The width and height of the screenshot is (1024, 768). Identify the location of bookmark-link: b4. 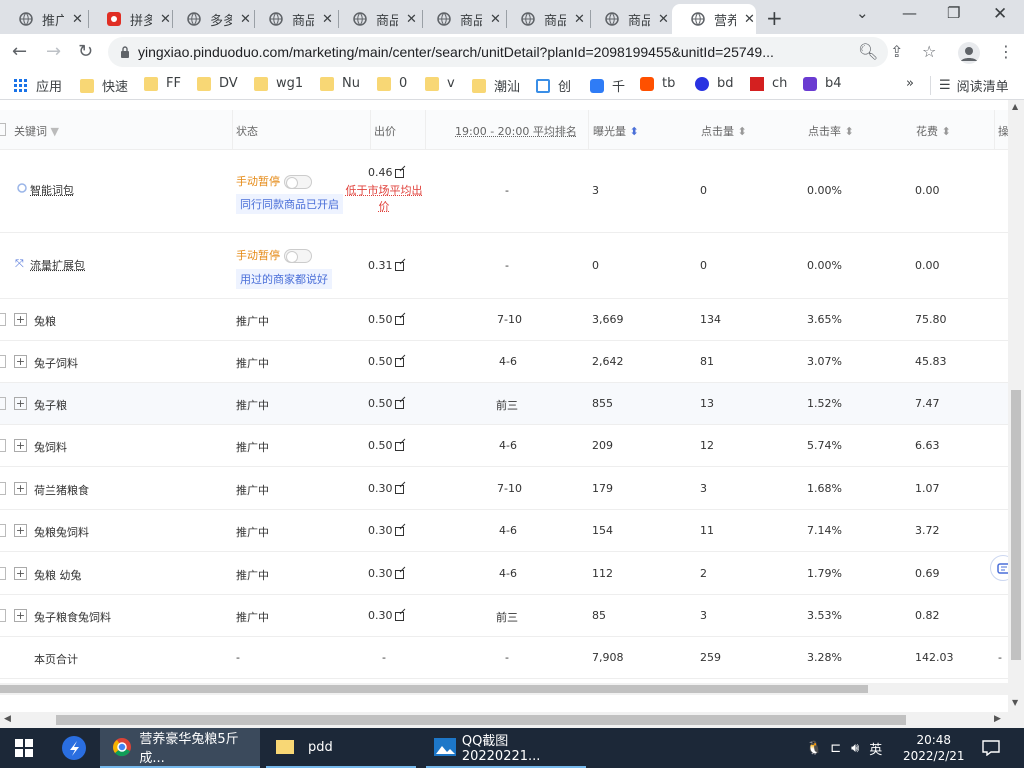
(822, 83).